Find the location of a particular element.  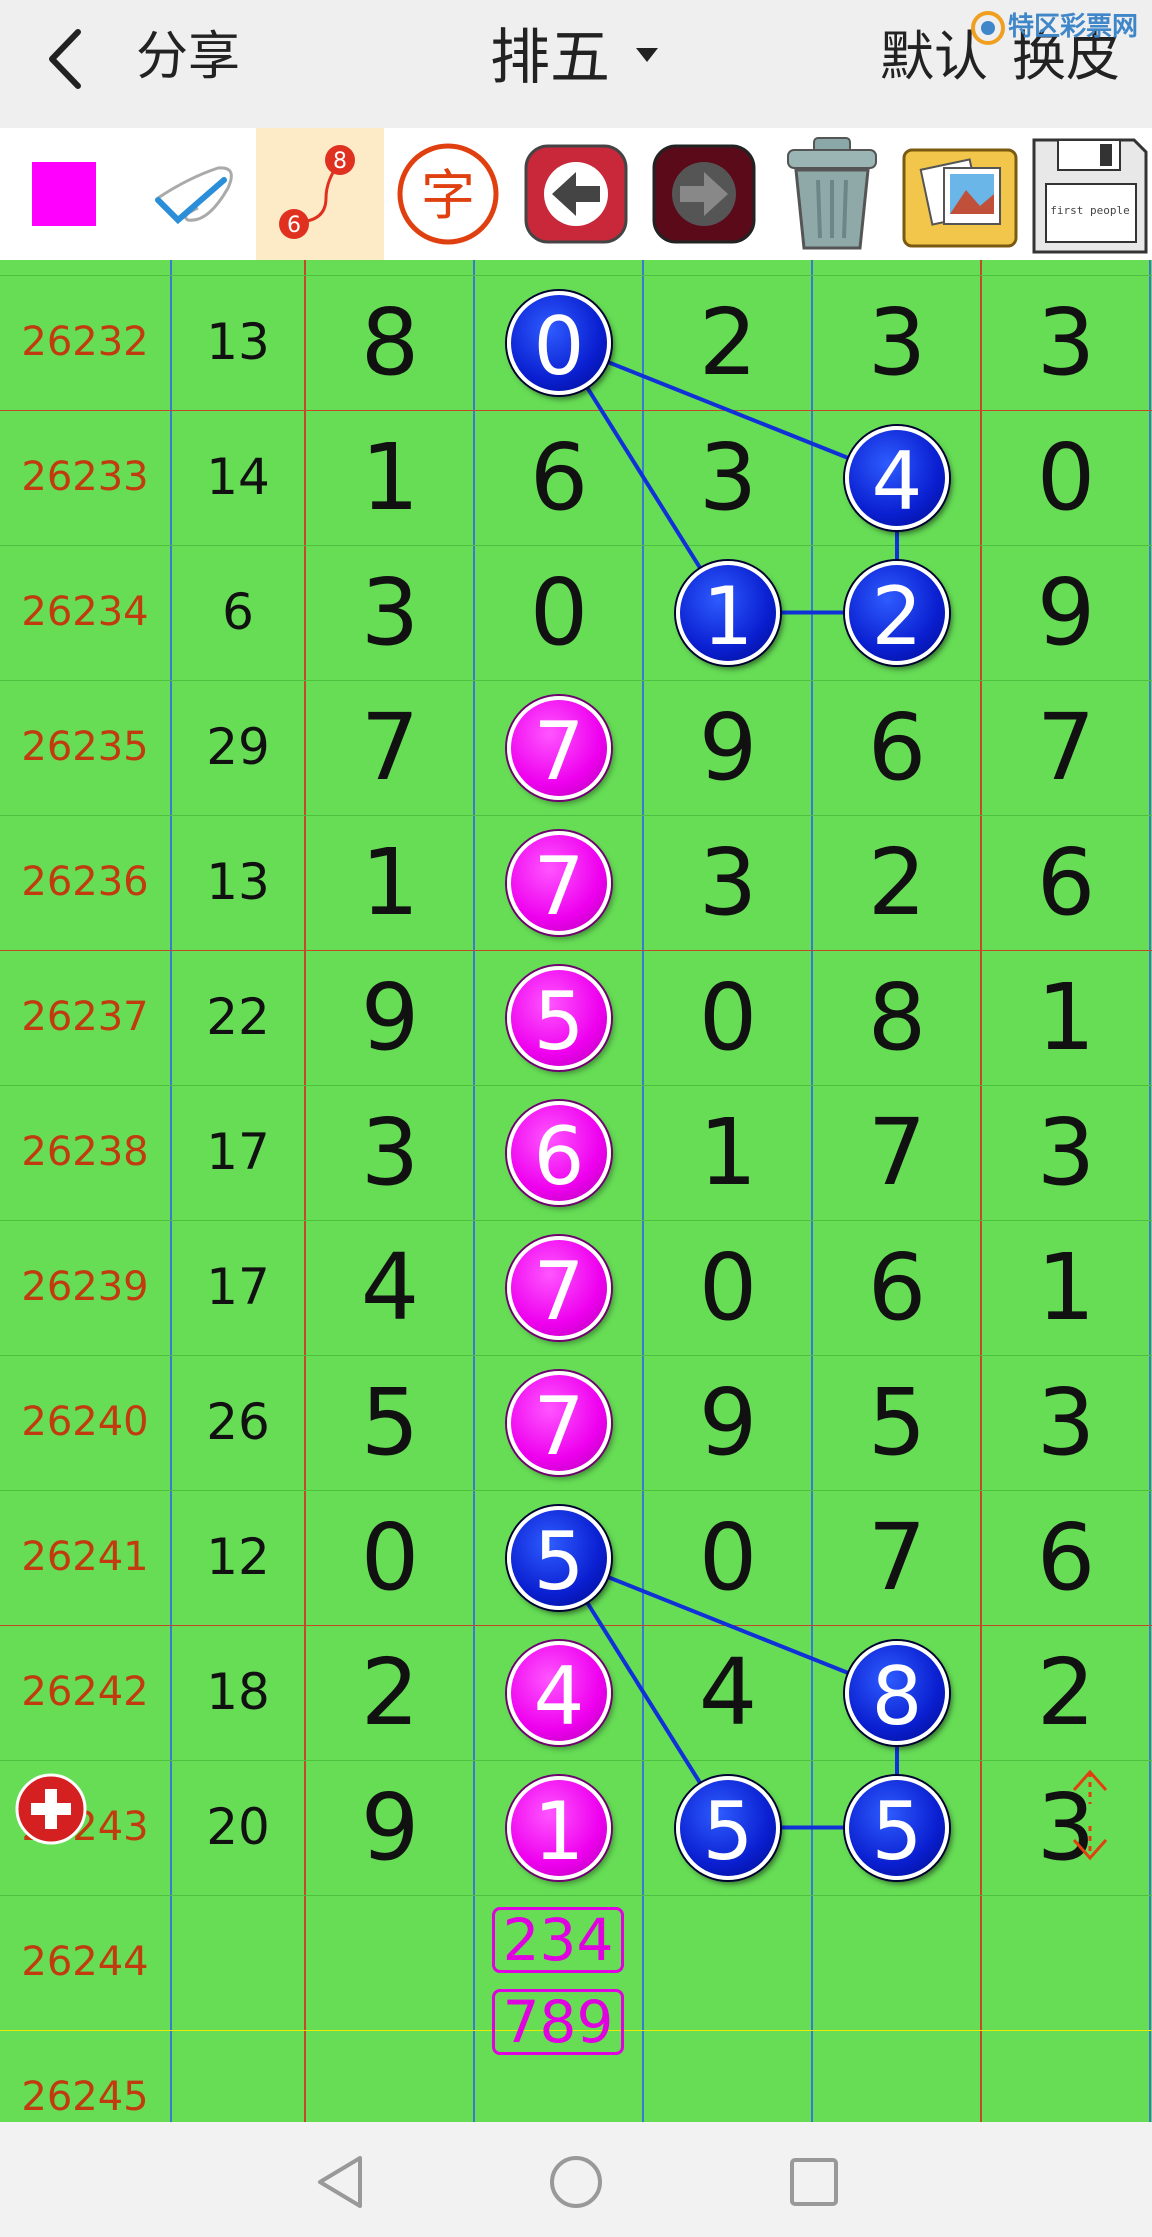

back-chevron-icon is located at coordinates (68, 59).